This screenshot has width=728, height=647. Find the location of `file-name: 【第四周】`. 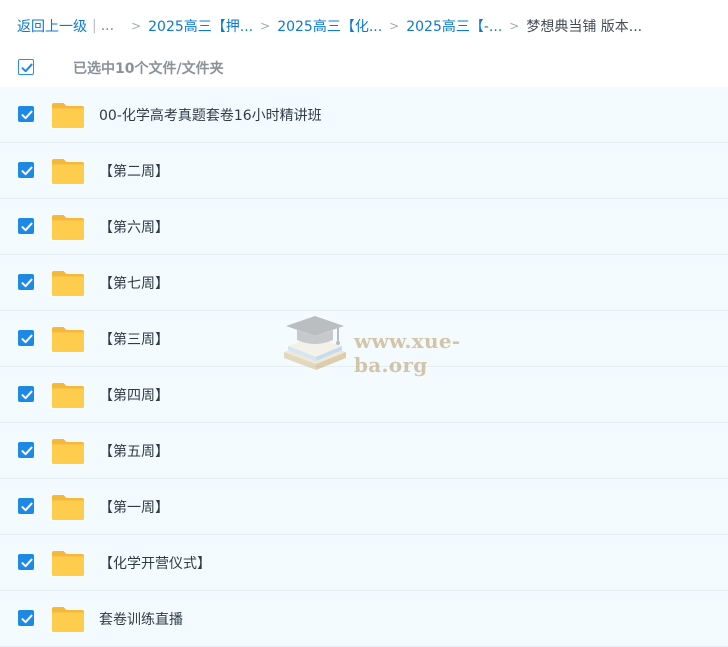

file-name: 【第四周】 is located at coordinates (134, 395).